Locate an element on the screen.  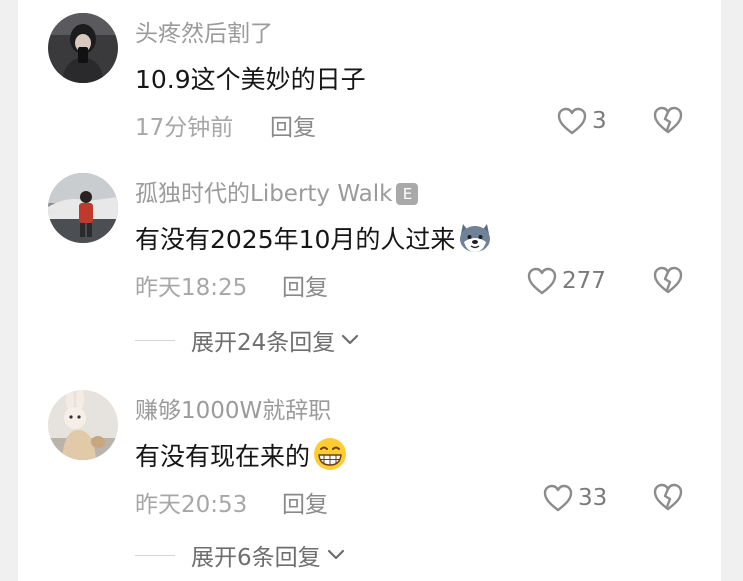
author-badge: E is located at coordinates (407, 194).